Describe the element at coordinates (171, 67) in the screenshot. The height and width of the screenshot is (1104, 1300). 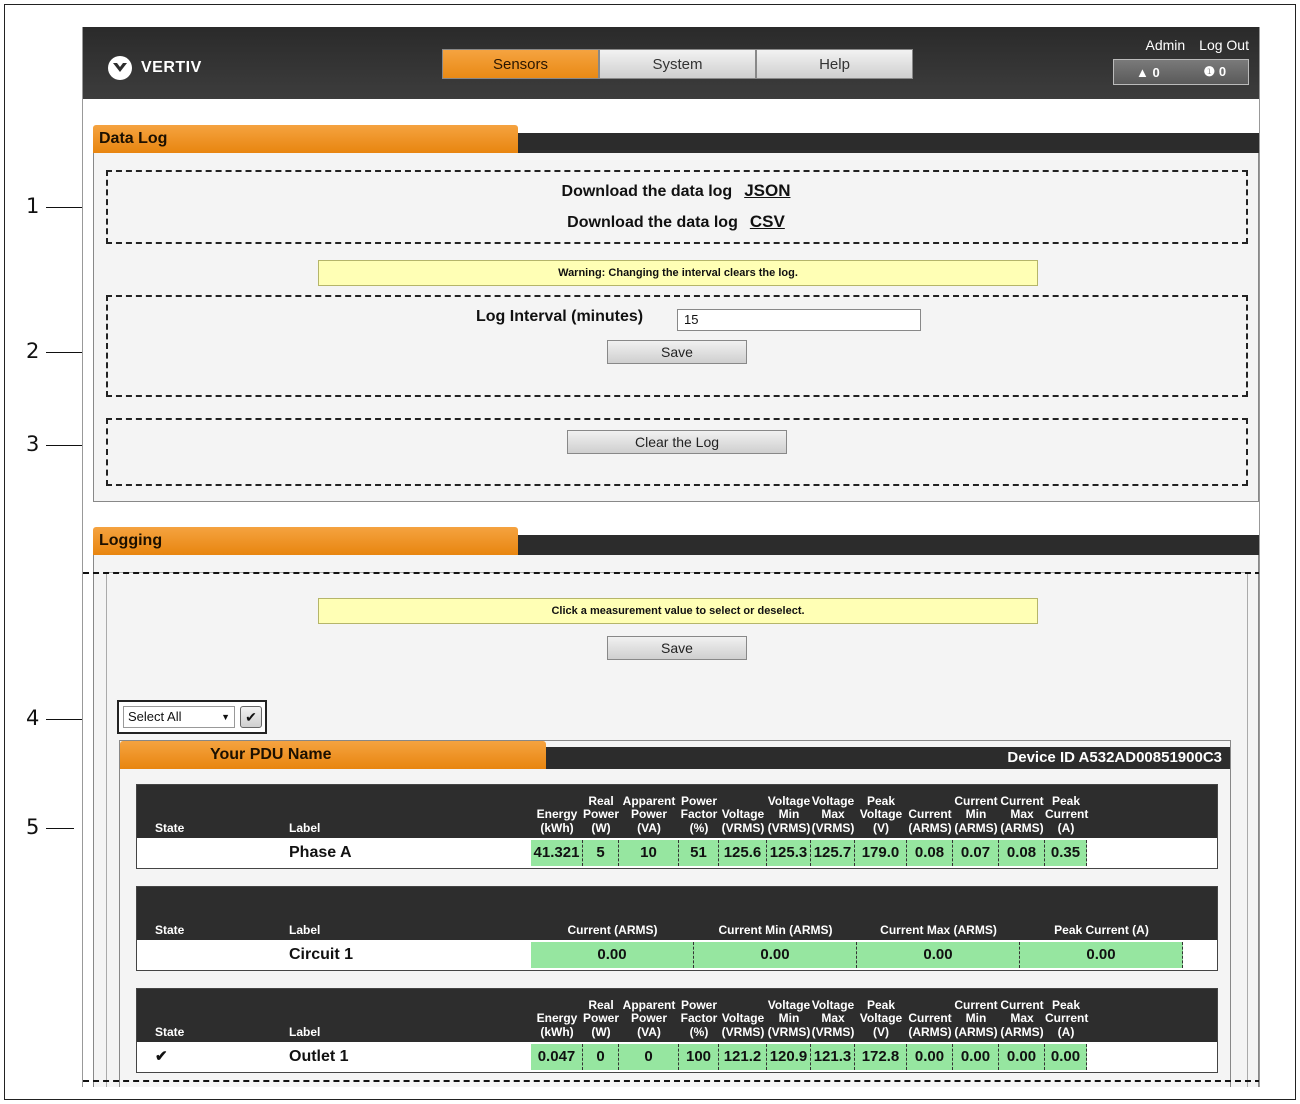
I see `brand-text: VERTIV` at that location.